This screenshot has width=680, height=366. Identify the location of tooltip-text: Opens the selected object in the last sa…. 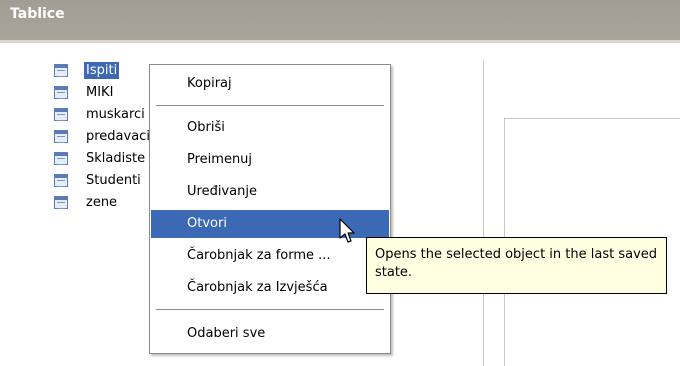
(516, 263).